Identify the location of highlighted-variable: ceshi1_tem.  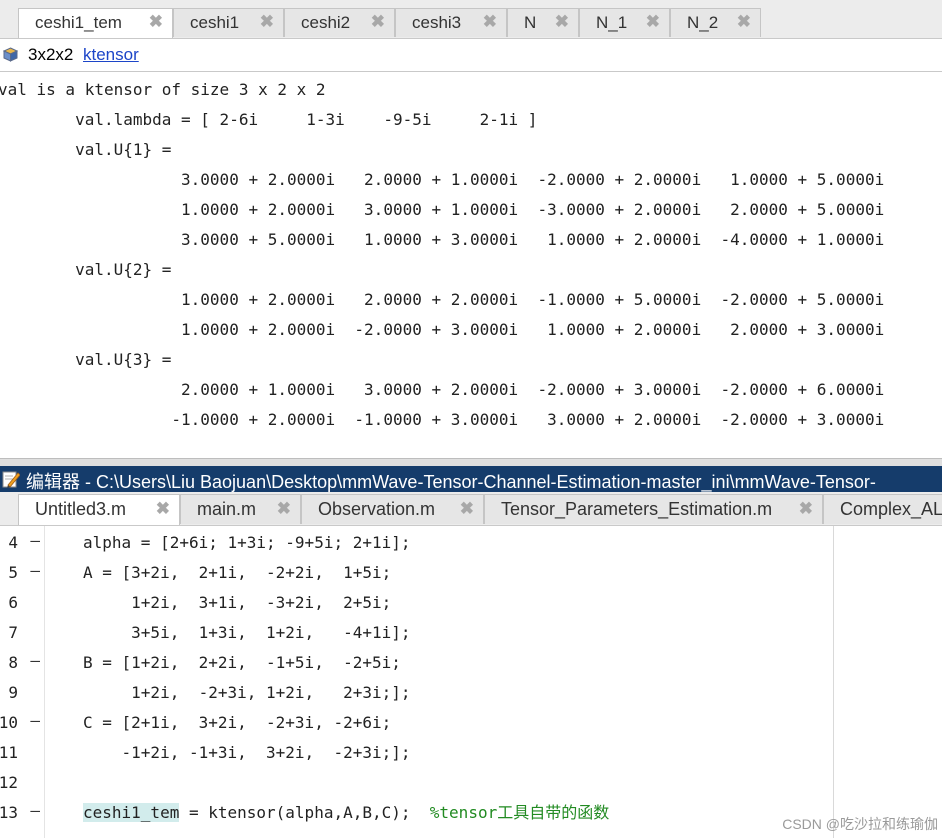
(131, 812).